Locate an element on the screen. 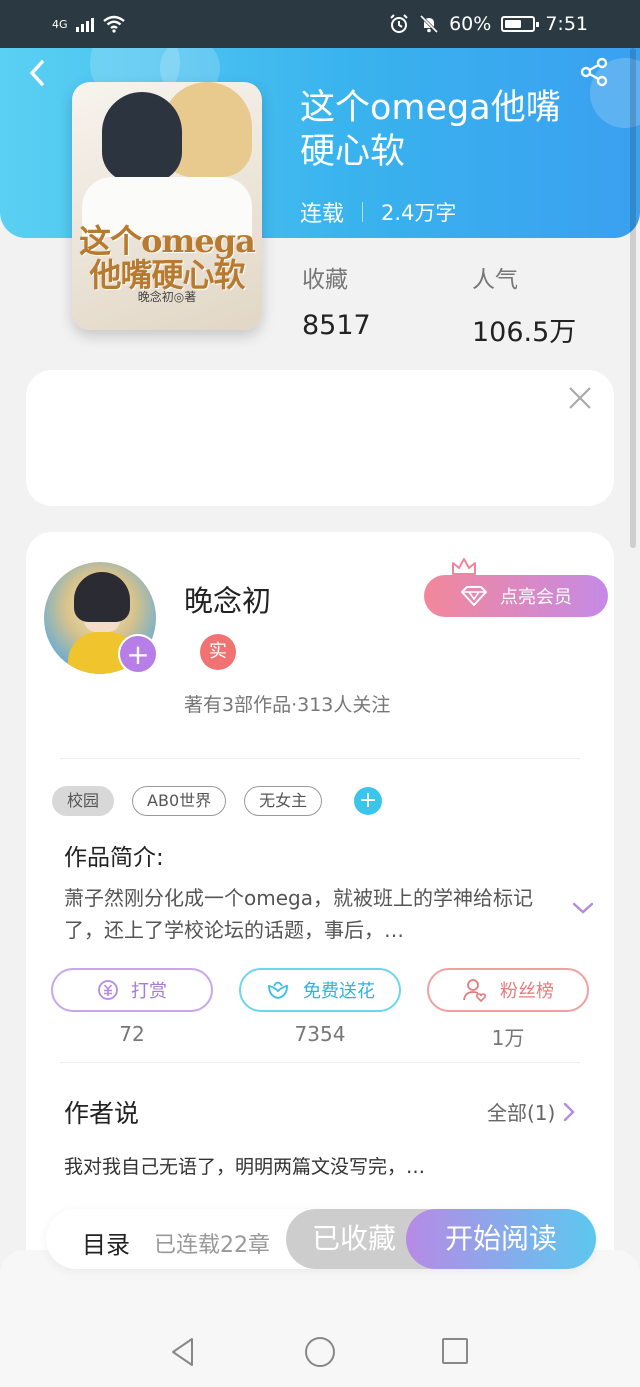  stat-popularity: 人气 106.5万 is located at coordinates (524, 304).